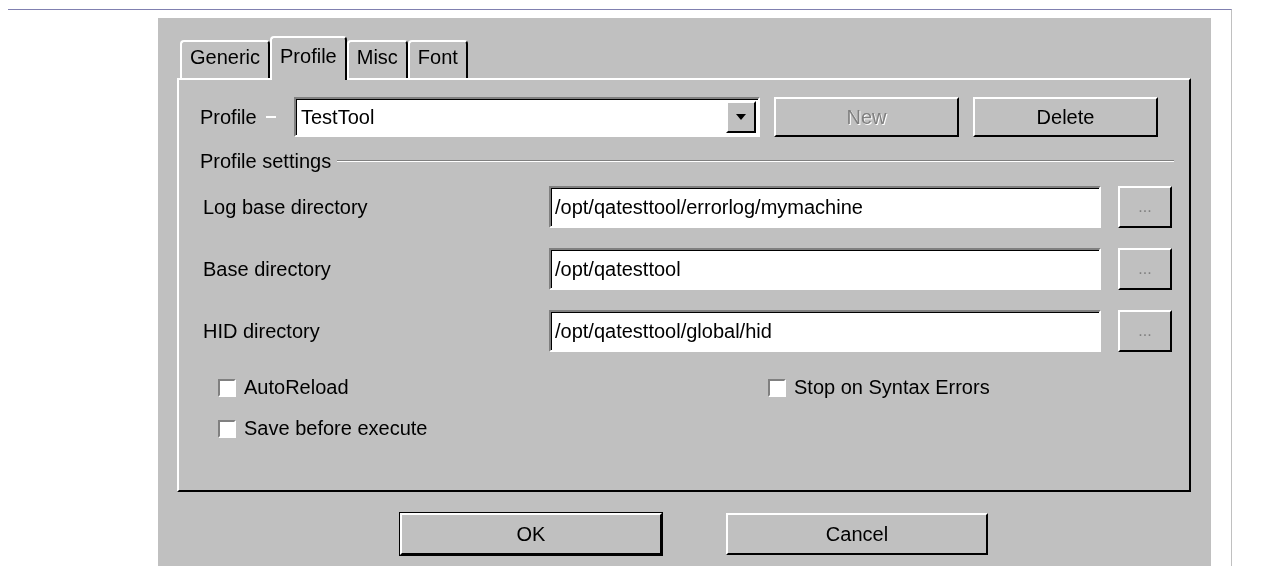 Image resolution: width=1274 pixels, height=566 pixels. I want to click on checkbox-label: AutoReload, so click(296, 387).